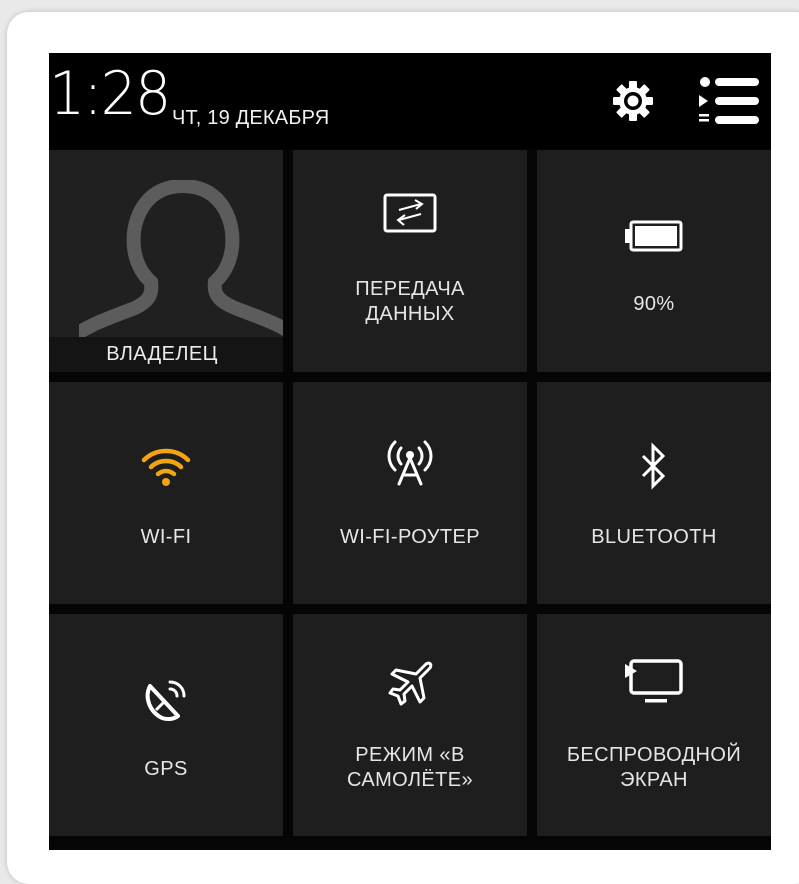 The height and width of the screenshot is (884, 799). What do you see at coordinates (410, 261) in the screenshot?
I see `tile-data-transfer: ПЕРЕДАЧА ДАННЫХ` at bounding box center [410, 261].